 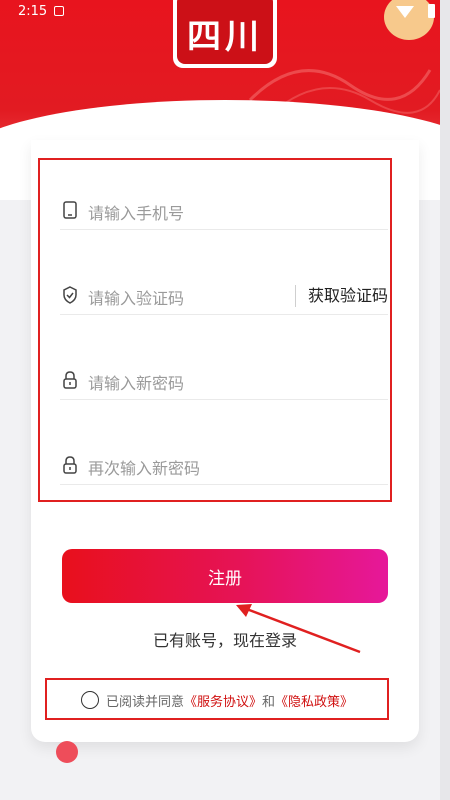 I want to click on agreement-prefix: 已阅读并同意, so click(x=145, y=702).